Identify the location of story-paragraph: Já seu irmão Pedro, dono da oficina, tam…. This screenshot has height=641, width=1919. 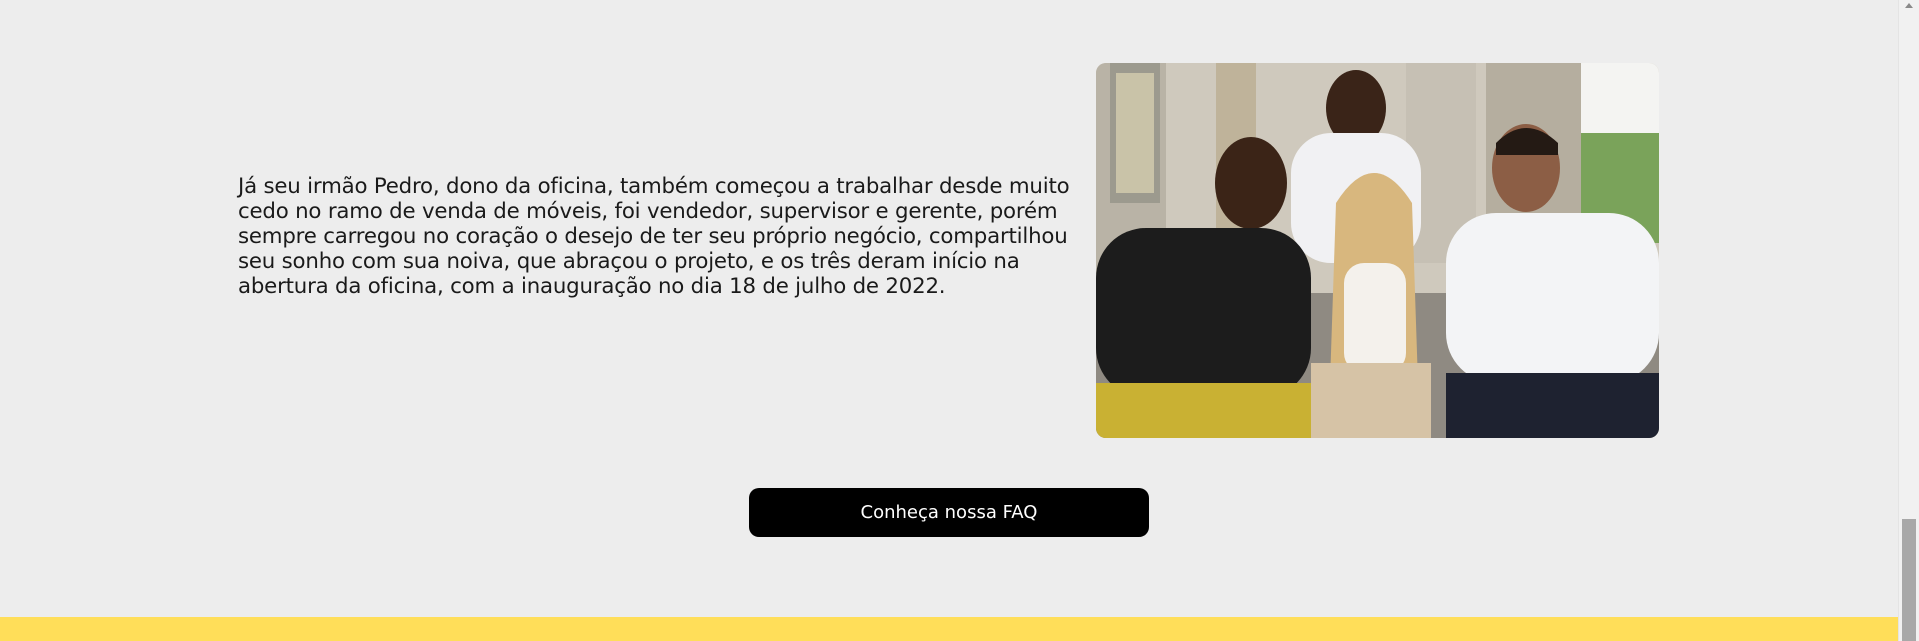
(654, 236).